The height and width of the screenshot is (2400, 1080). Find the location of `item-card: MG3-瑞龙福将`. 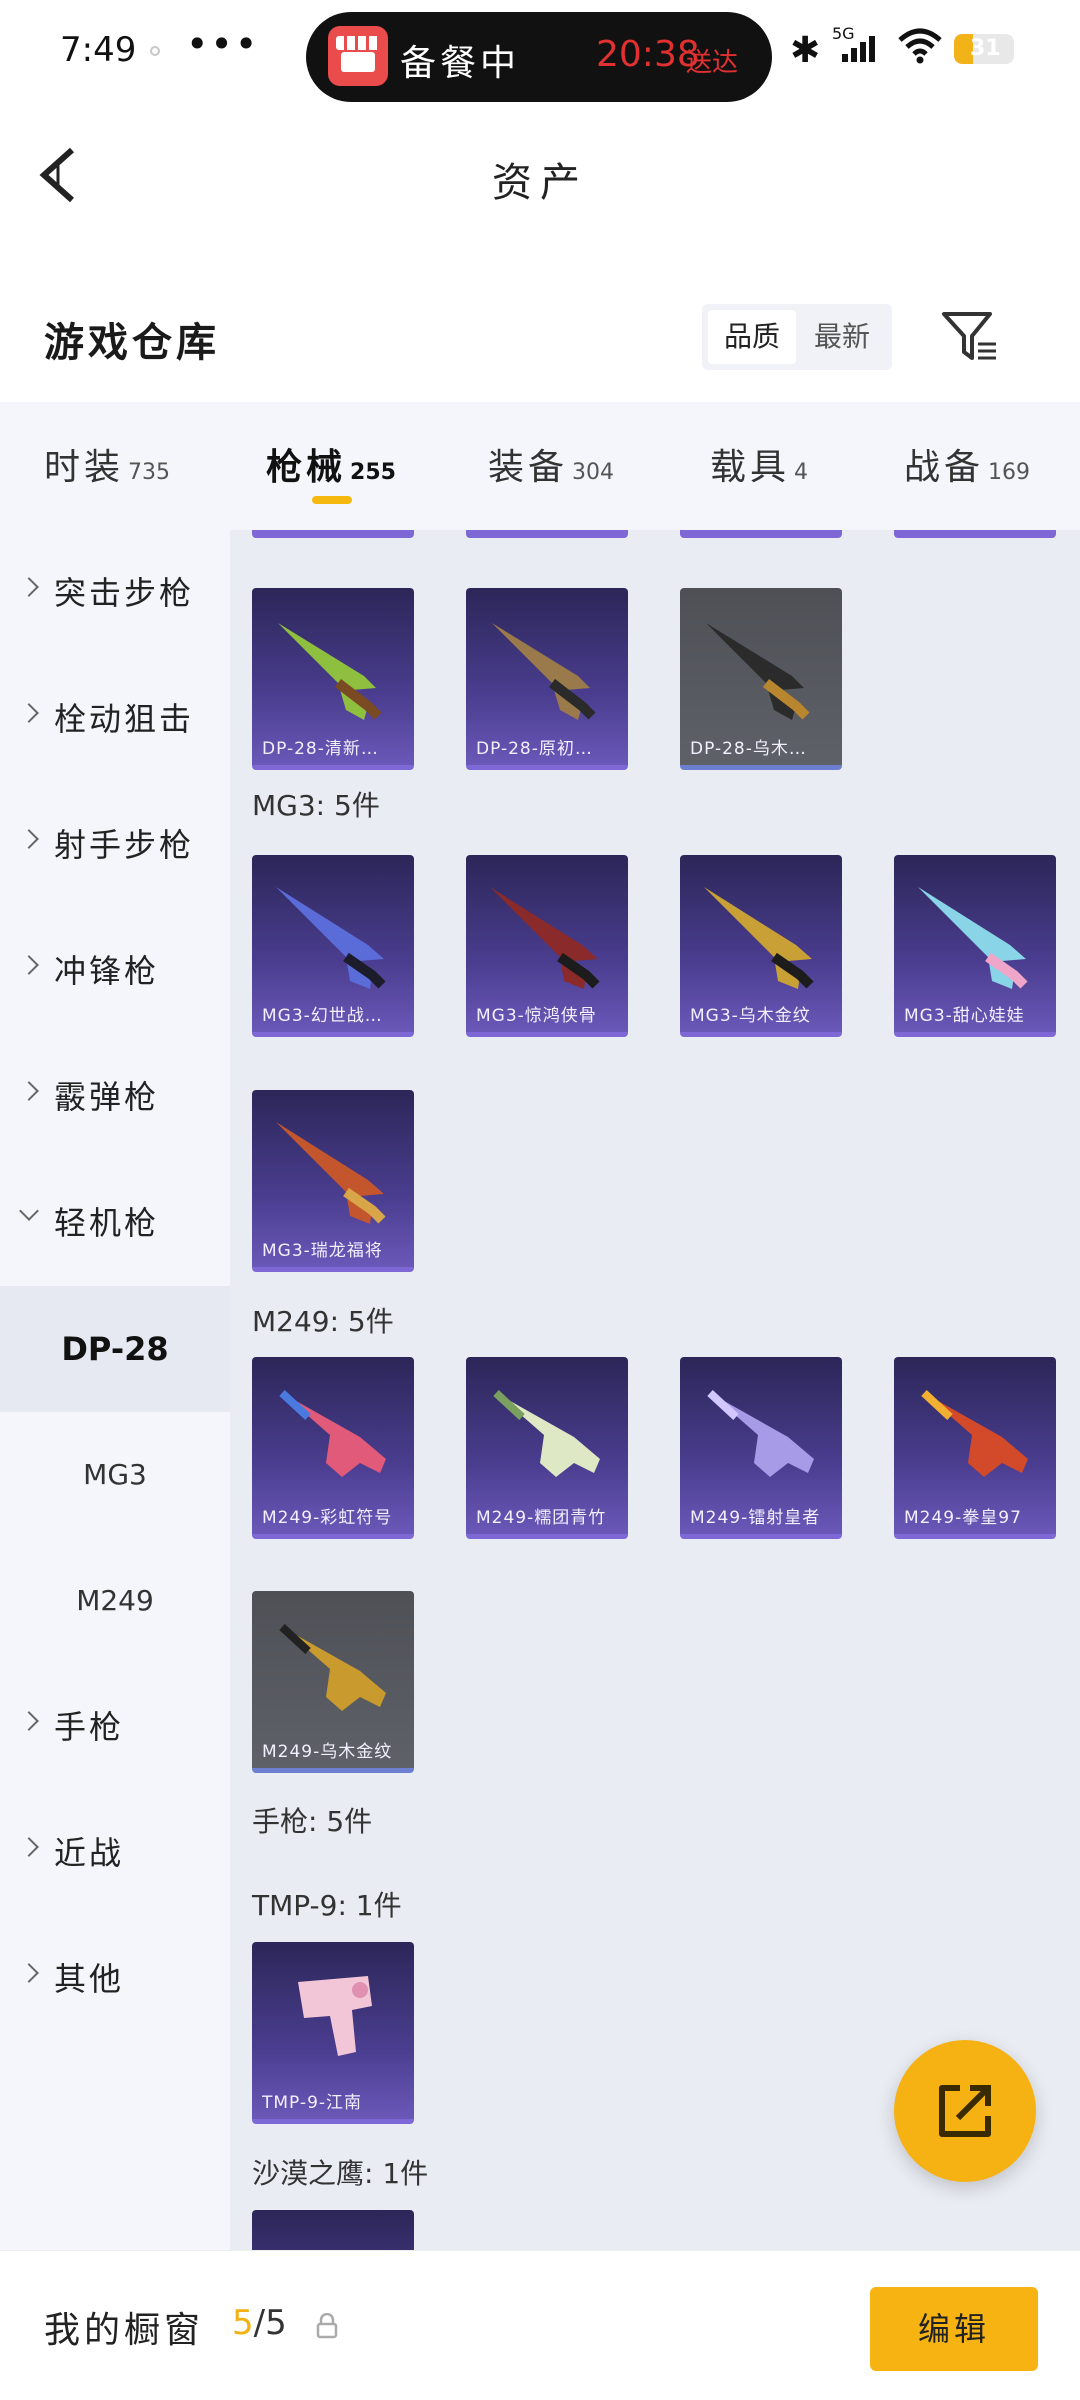

item-card: MG3-瑞龙福将 is located at coordinates (333, 1181).